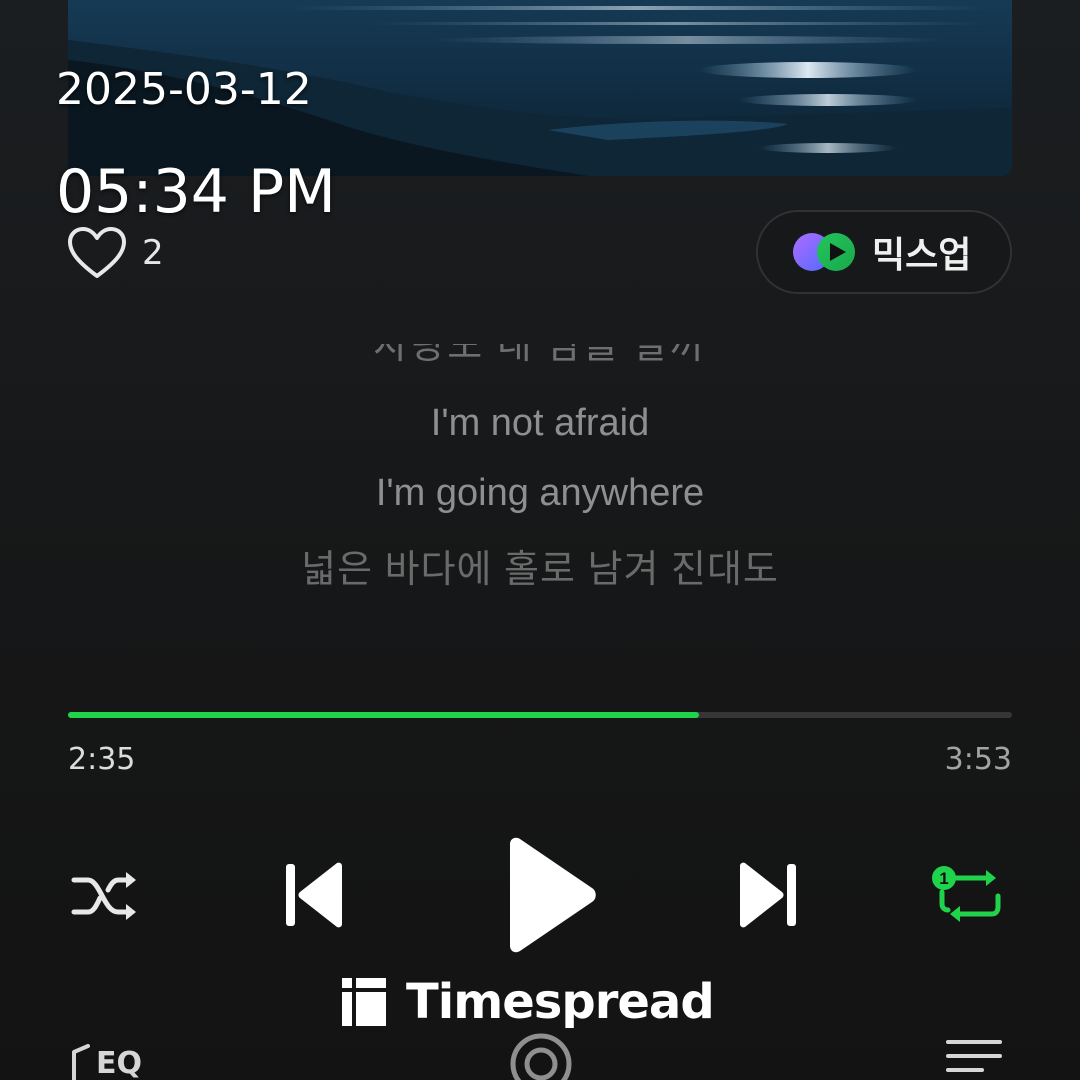 This screenshot has height=1080, width=1080. I want to click on lyric-line: 넓은 바다에 홀로 남겨 진대도, so click(540, 570).